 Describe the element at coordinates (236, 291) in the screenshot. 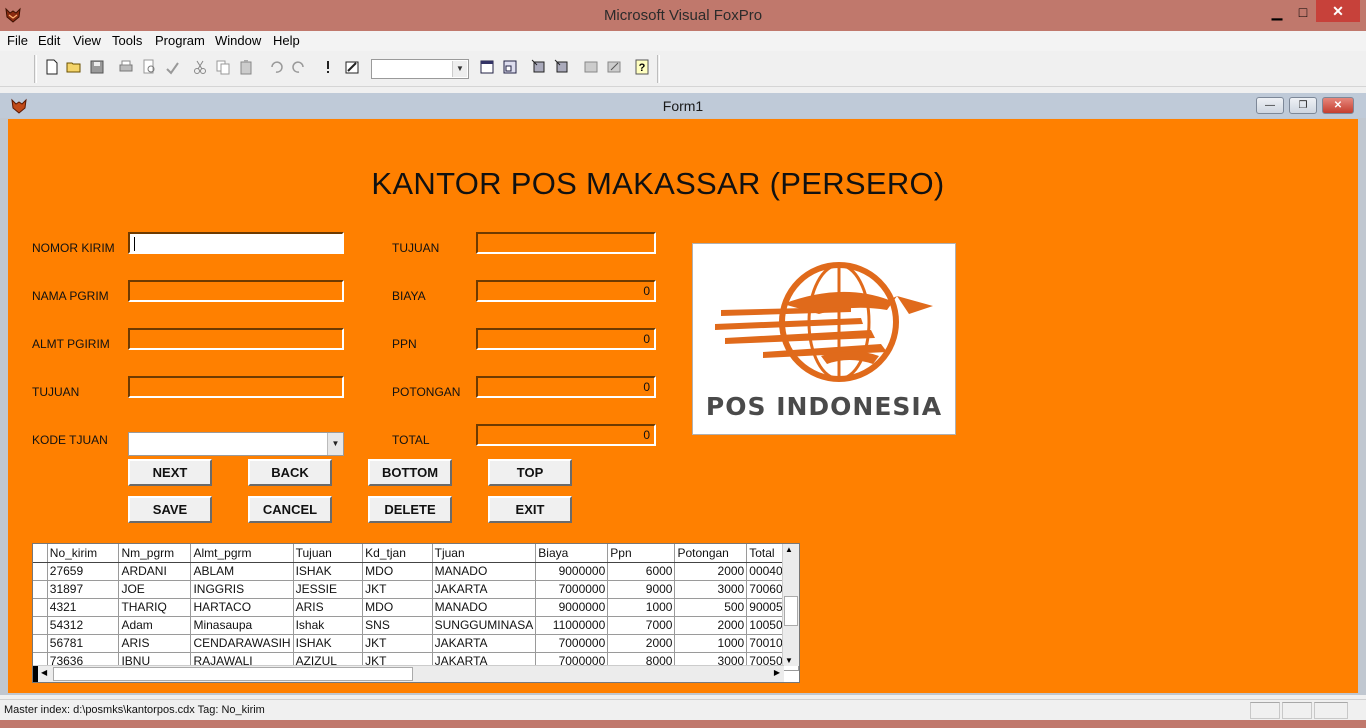

I see `nama-pgrim-input` at that location.